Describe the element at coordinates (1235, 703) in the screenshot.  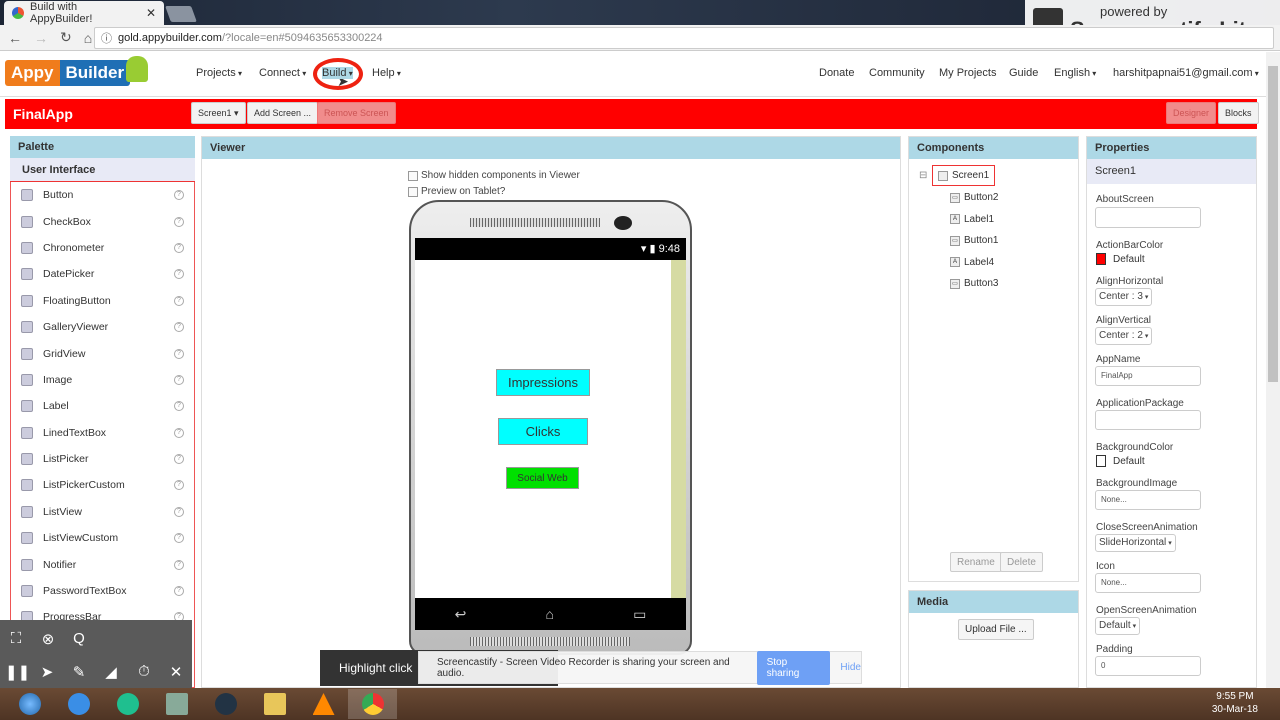
I see `taskbar-clock: 9:55 PM 30-Mar-18` at that location.